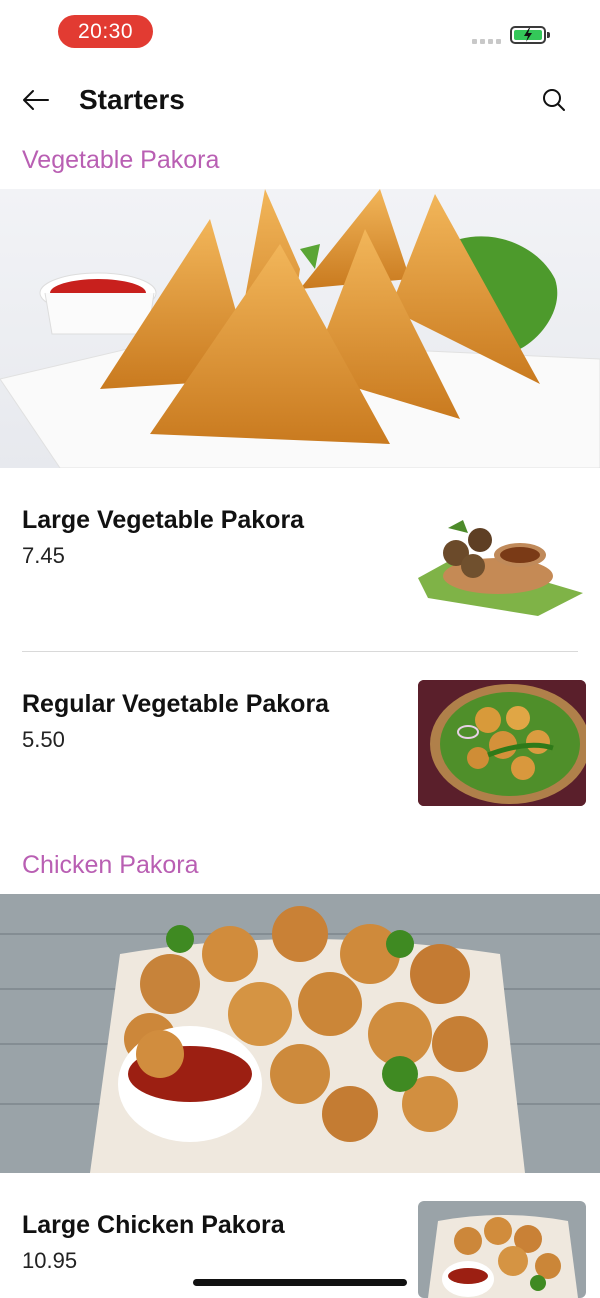 The height and width of the screenshot is (1298, 600). I want to click on item-price: 5.50, so click(43, 739).